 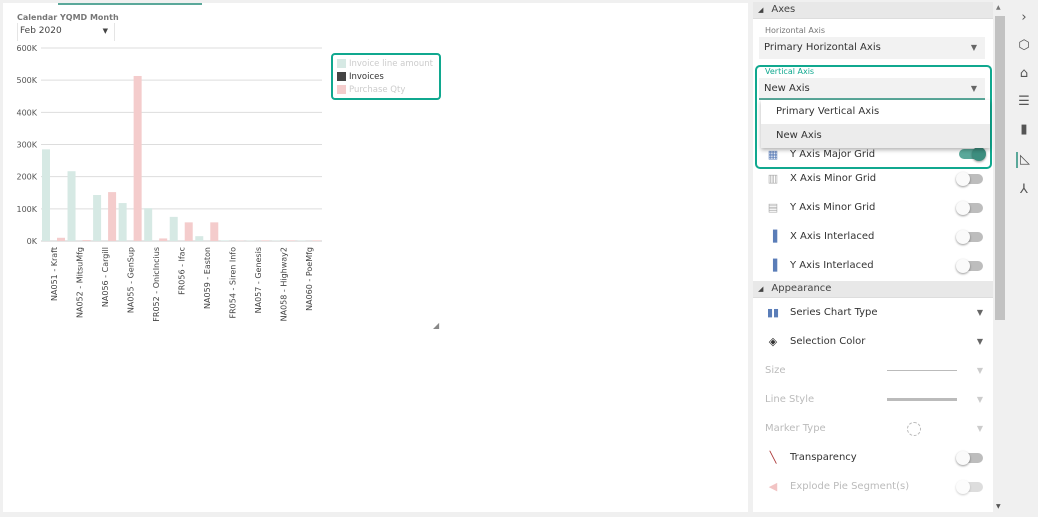 What do you see at coordinates (26, 112) in the screenshot?
I see `y-tick-label: 400K` at bounding box center [26, 112].